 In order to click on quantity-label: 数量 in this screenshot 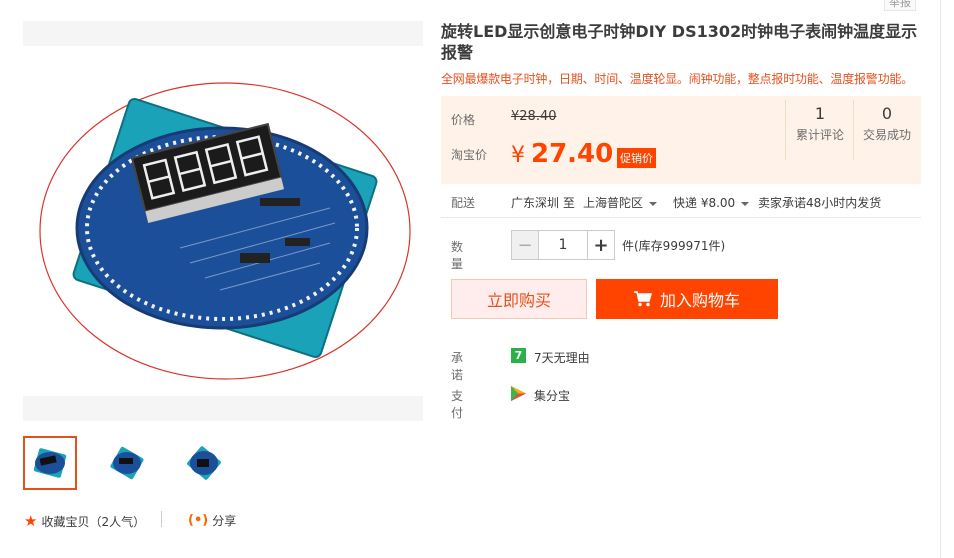, I will do `click(457, 255)`.